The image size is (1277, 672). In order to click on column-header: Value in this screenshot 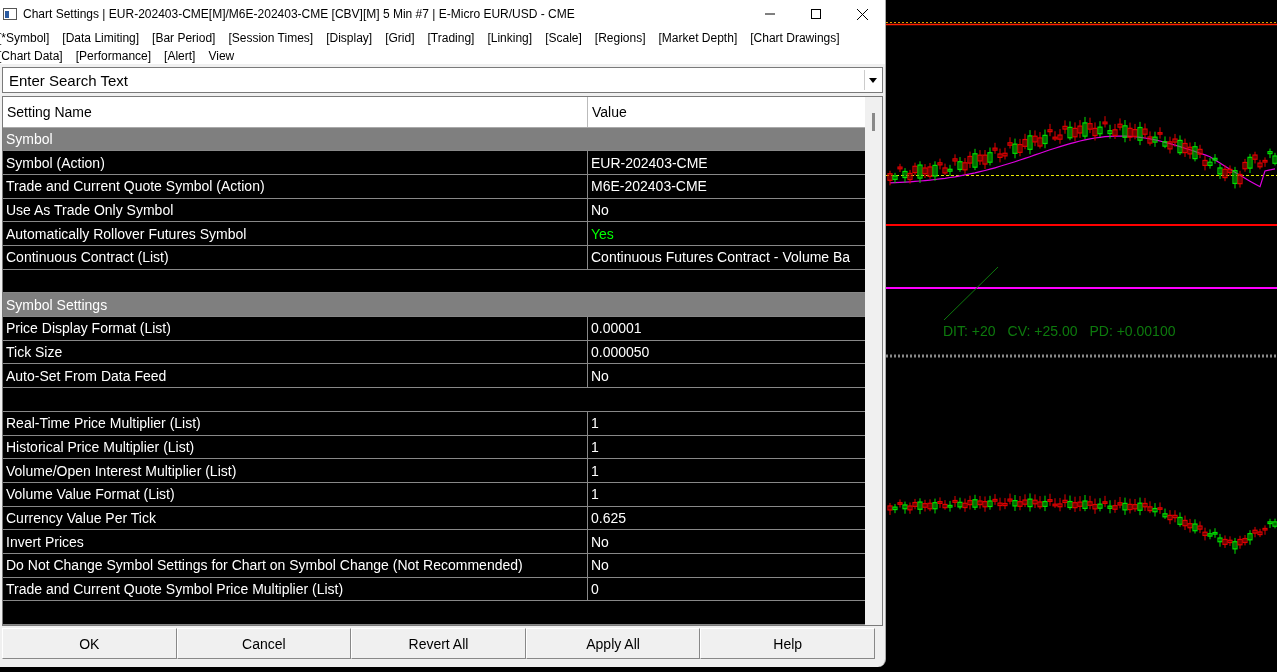, I will do `click(726, 112)`.